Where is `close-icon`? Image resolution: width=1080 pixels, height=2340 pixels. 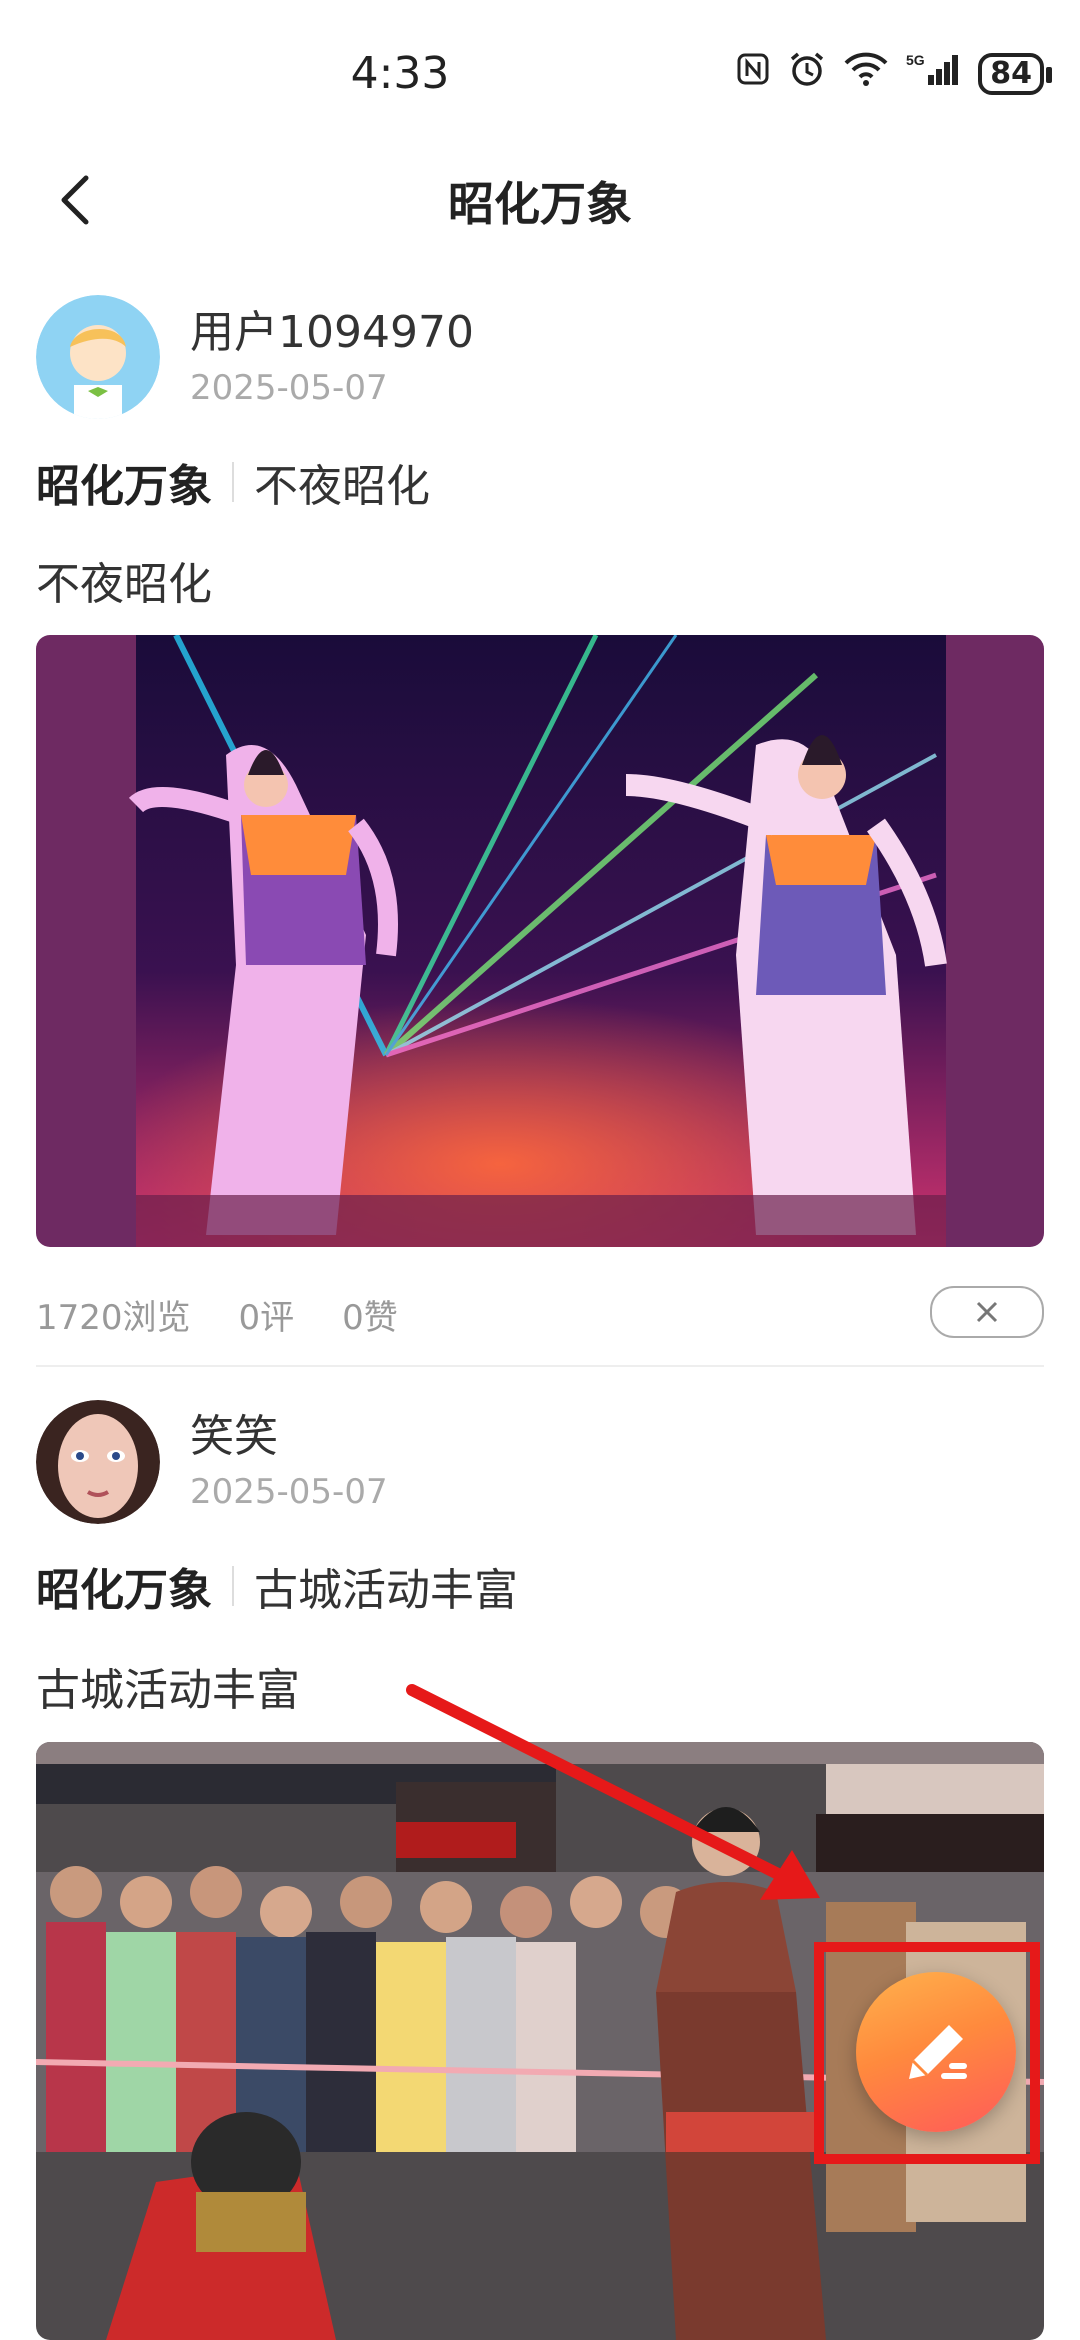 close-icon is located at coordinates (987, 1312).